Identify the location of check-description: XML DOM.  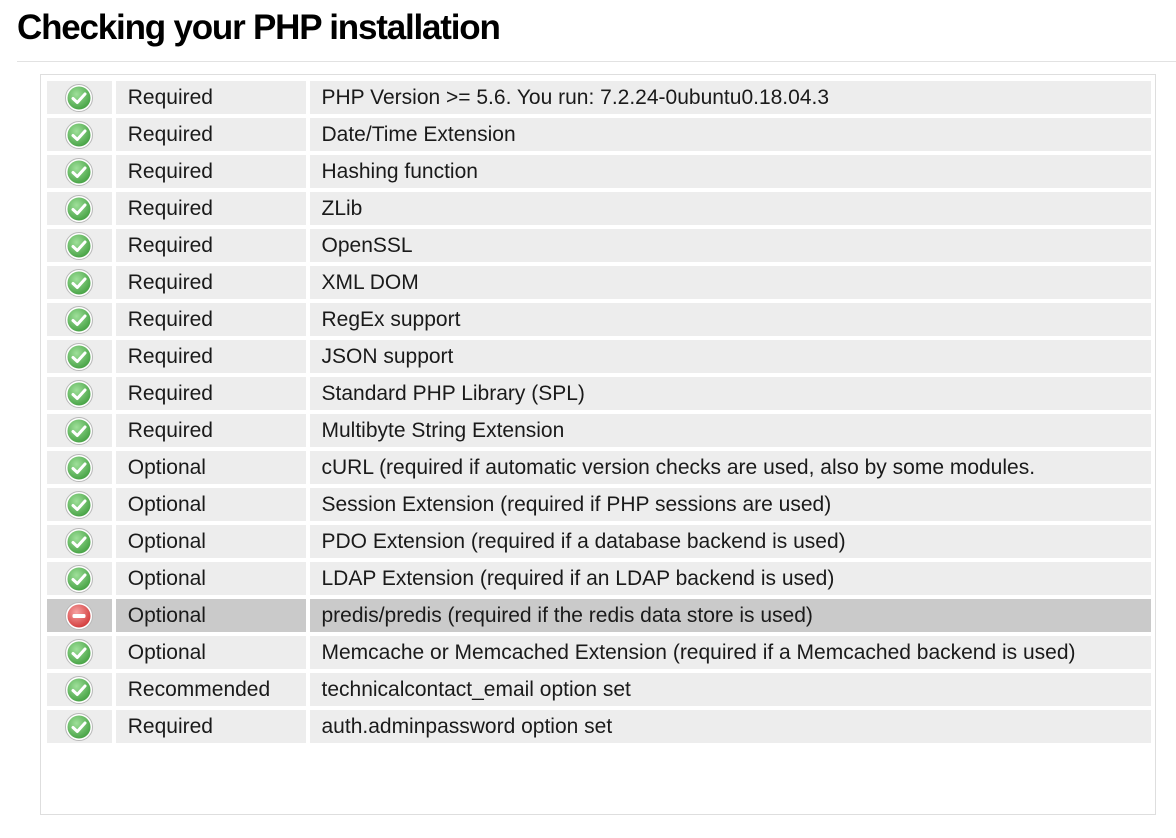
(730, 282).